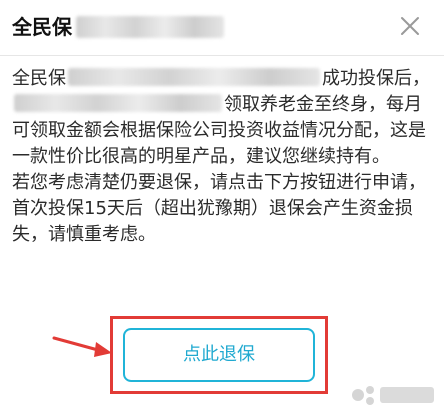 Image resolution: width=444 pixels, height=415 pixels. I want to click on dialog-header: 全民保, so click(222, 28).